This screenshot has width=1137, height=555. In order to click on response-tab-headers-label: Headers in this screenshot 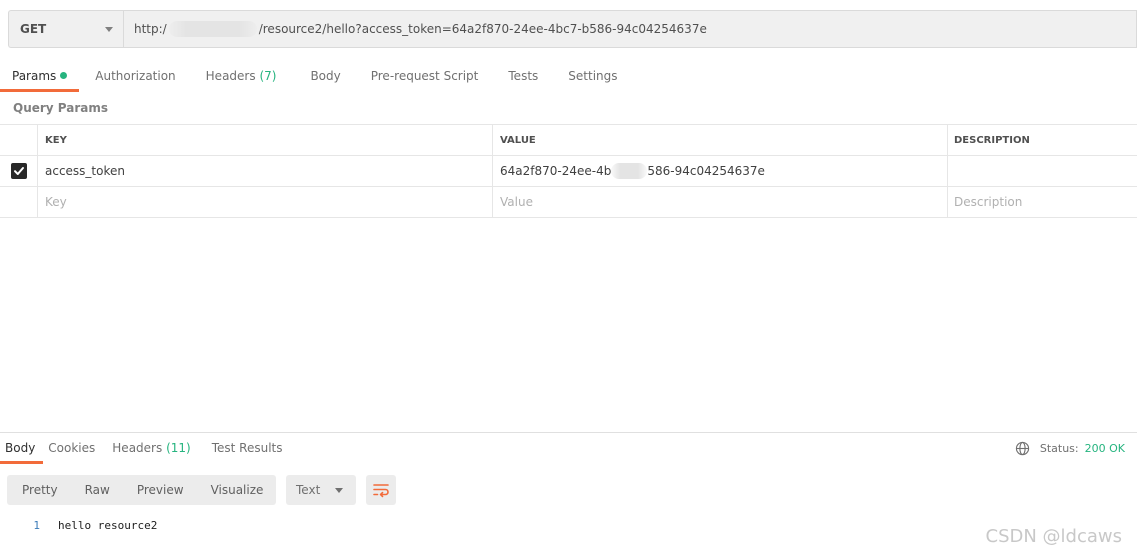, I will do `click(137, 448)`.